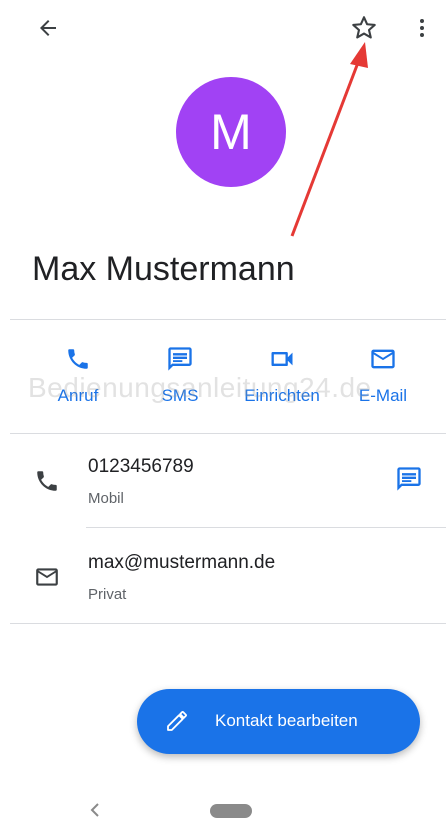  I want to click on contact-avatar: M, so click(231, 132).